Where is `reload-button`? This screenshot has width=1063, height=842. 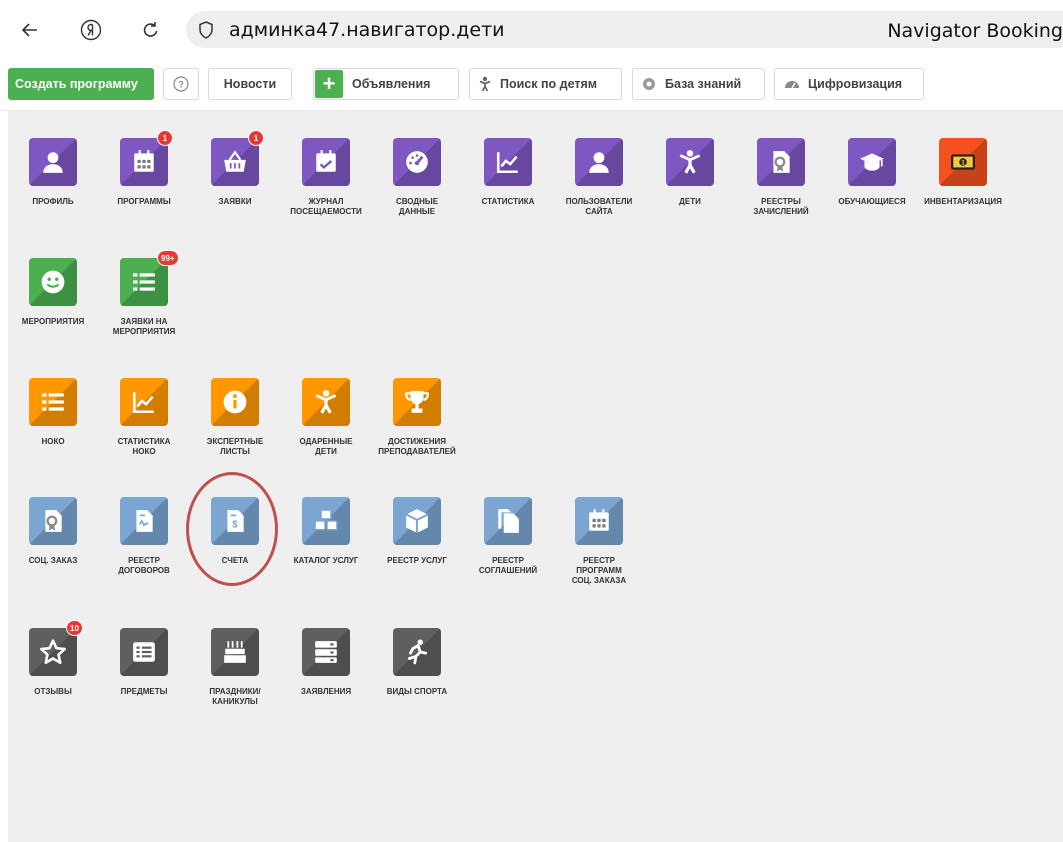 reload-button is located at coordinates (151, 30).